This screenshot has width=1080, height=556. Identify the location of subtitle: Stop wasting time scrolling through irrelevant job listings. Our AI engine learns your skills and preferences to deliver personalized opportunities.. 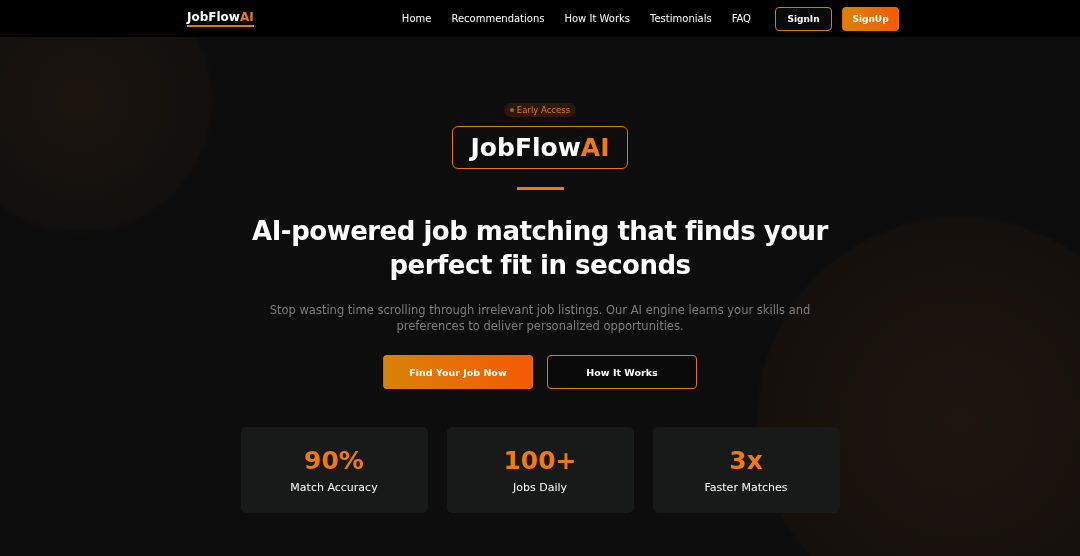
(540, 318).